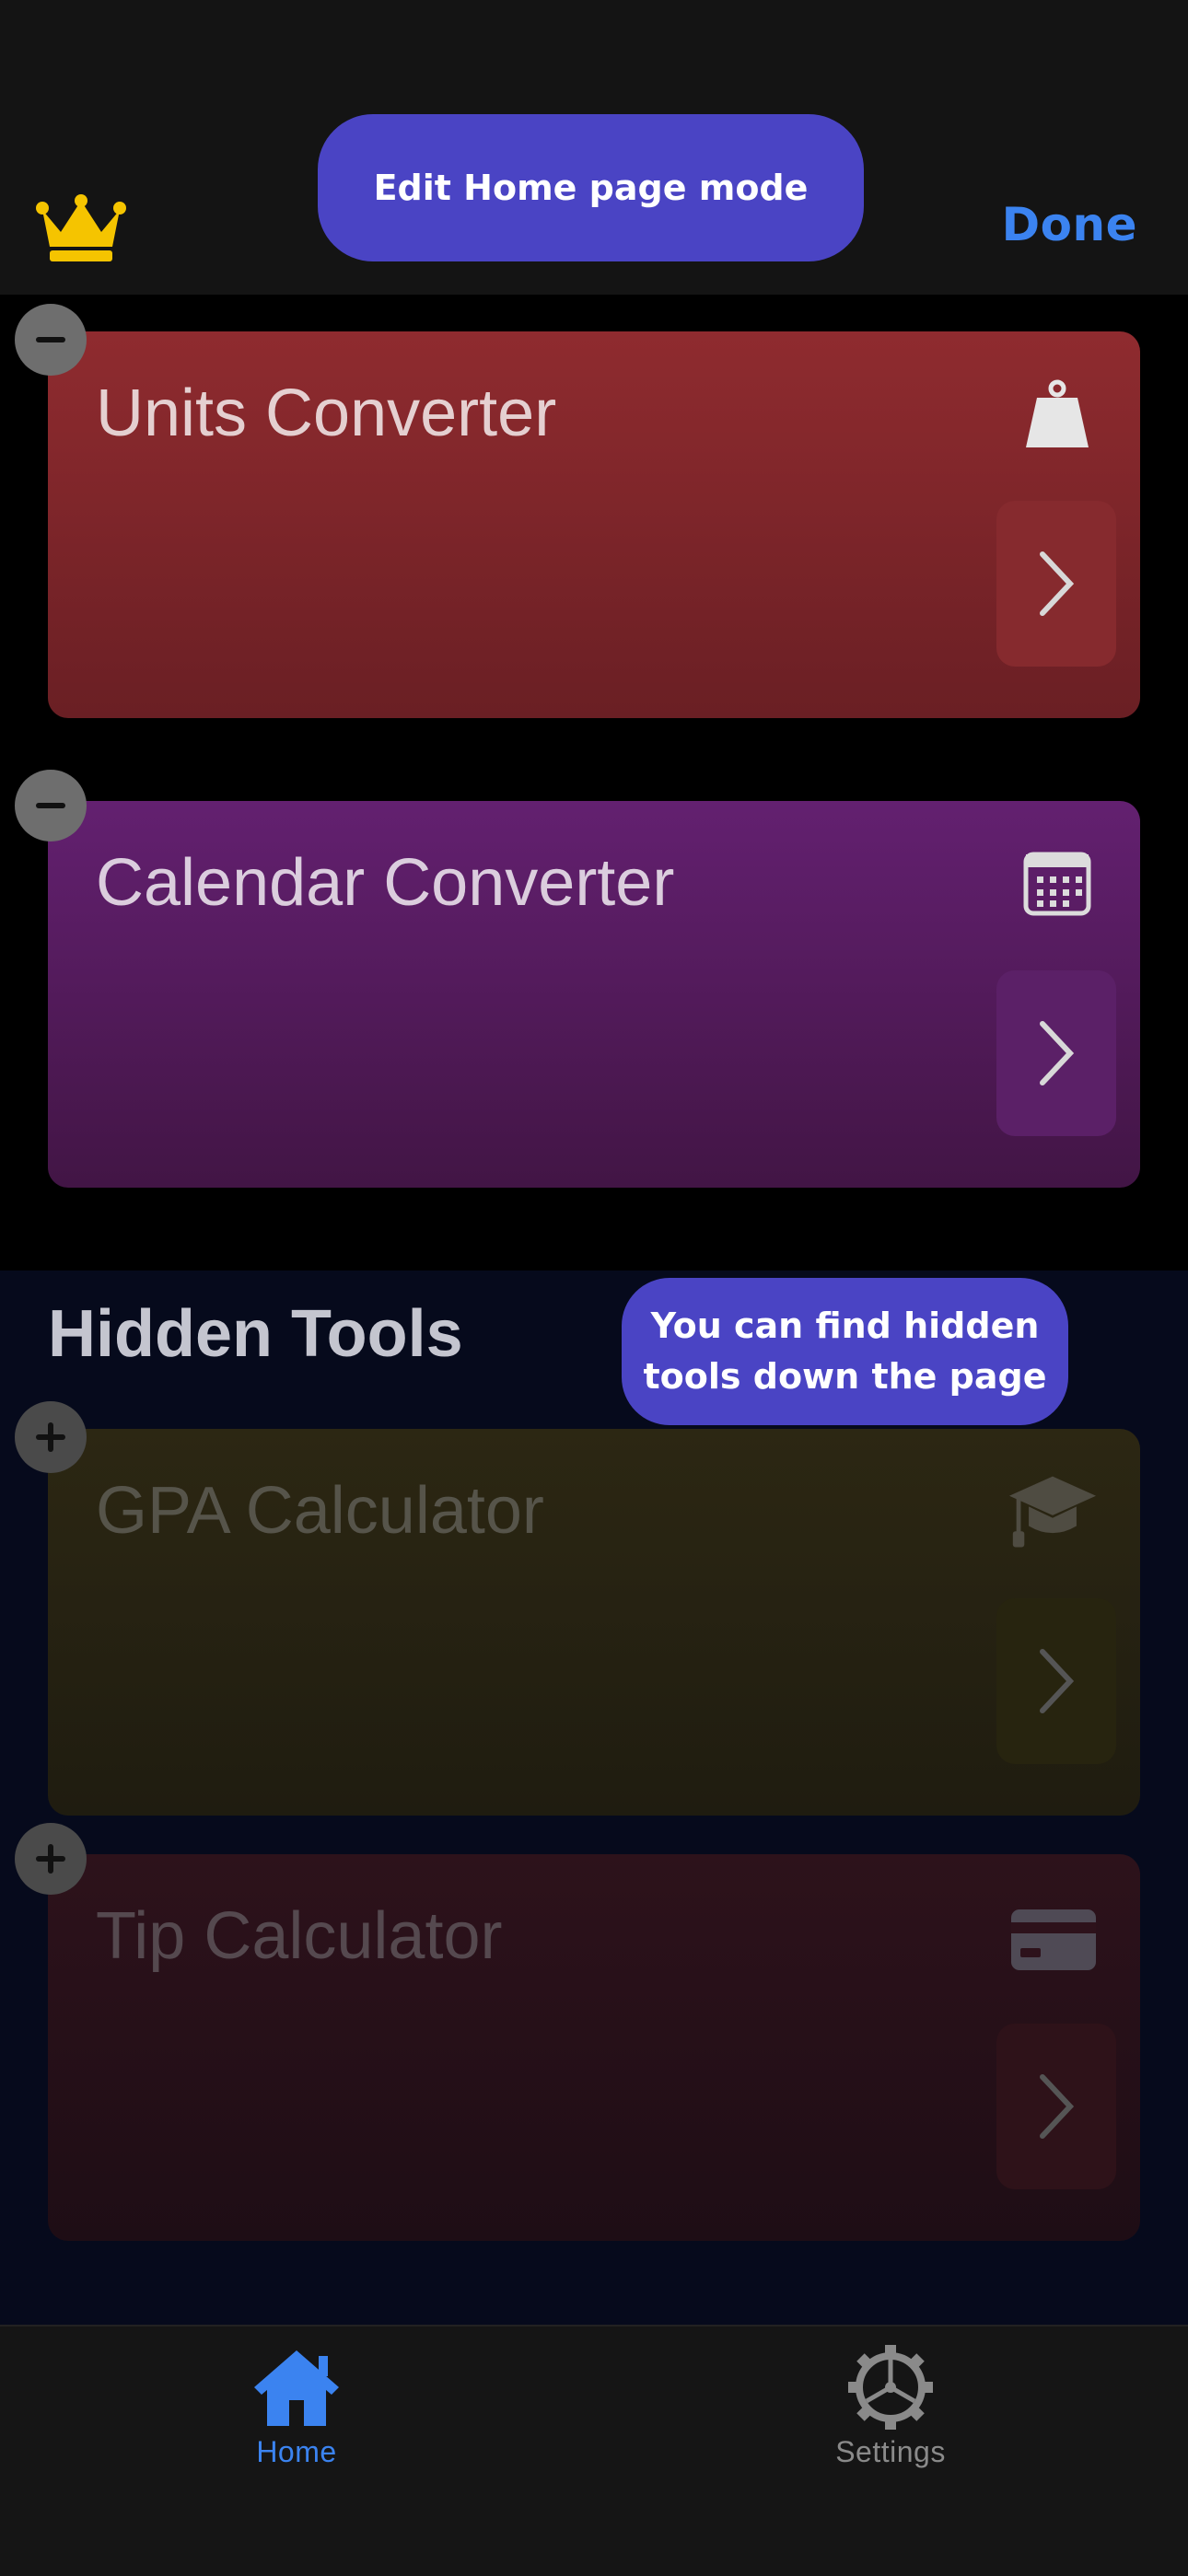  I want to click on tool-card-calendar-converter: Calendar Converter, so click(594, 994).